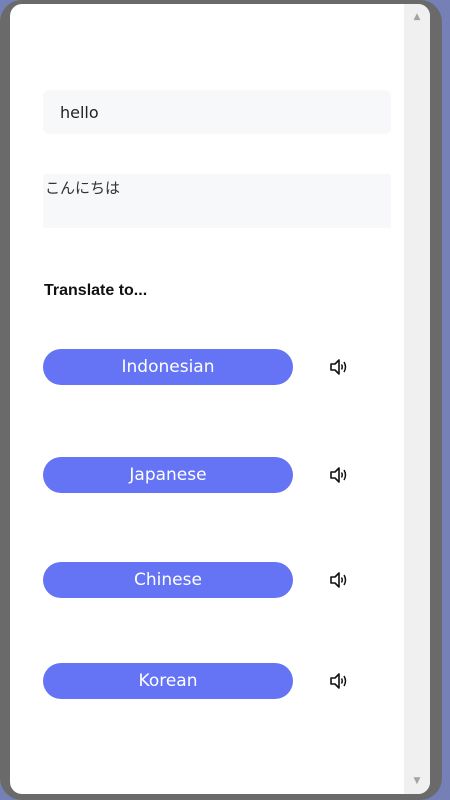  Describe the element at coordinates (168, 475) in the screenshot. I see `japanese-button: Japanese` at that location.